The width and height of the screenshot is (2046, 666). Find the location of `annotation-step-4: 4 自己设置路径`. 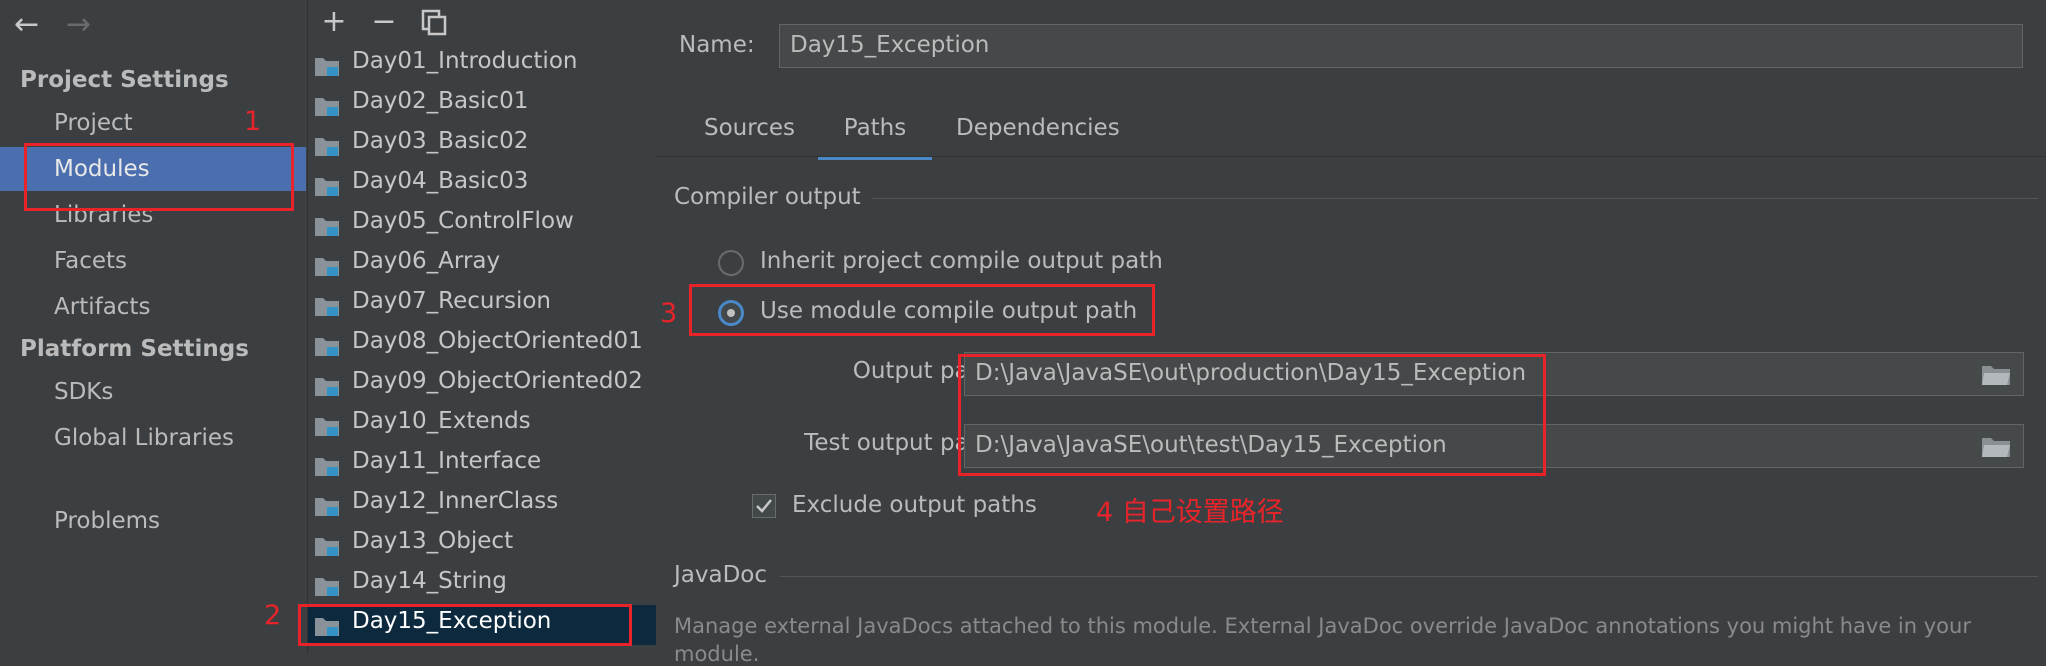

annotation-step-4: 4 自己设置路径 is located at coordinates (1190, 512).